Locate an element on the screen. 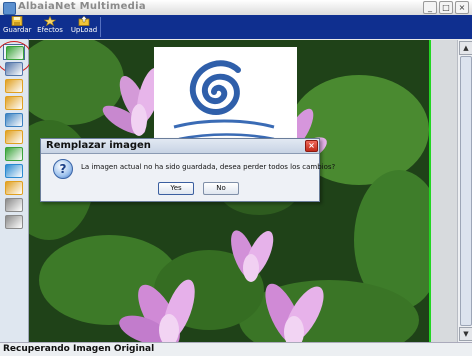  efectos-button: Efectos is located at coordinates (50, 27).